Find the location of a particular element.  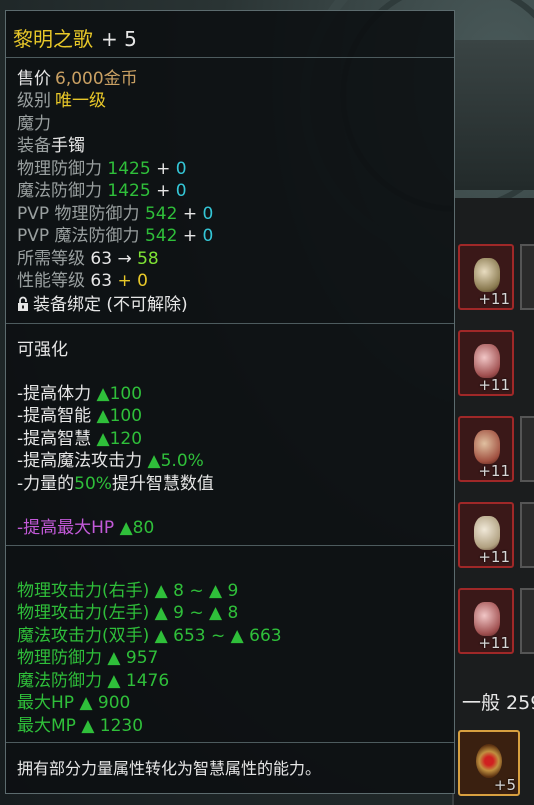

compare-row: 物理防御力 ▲ 957 is located at coordinates (88, 658).